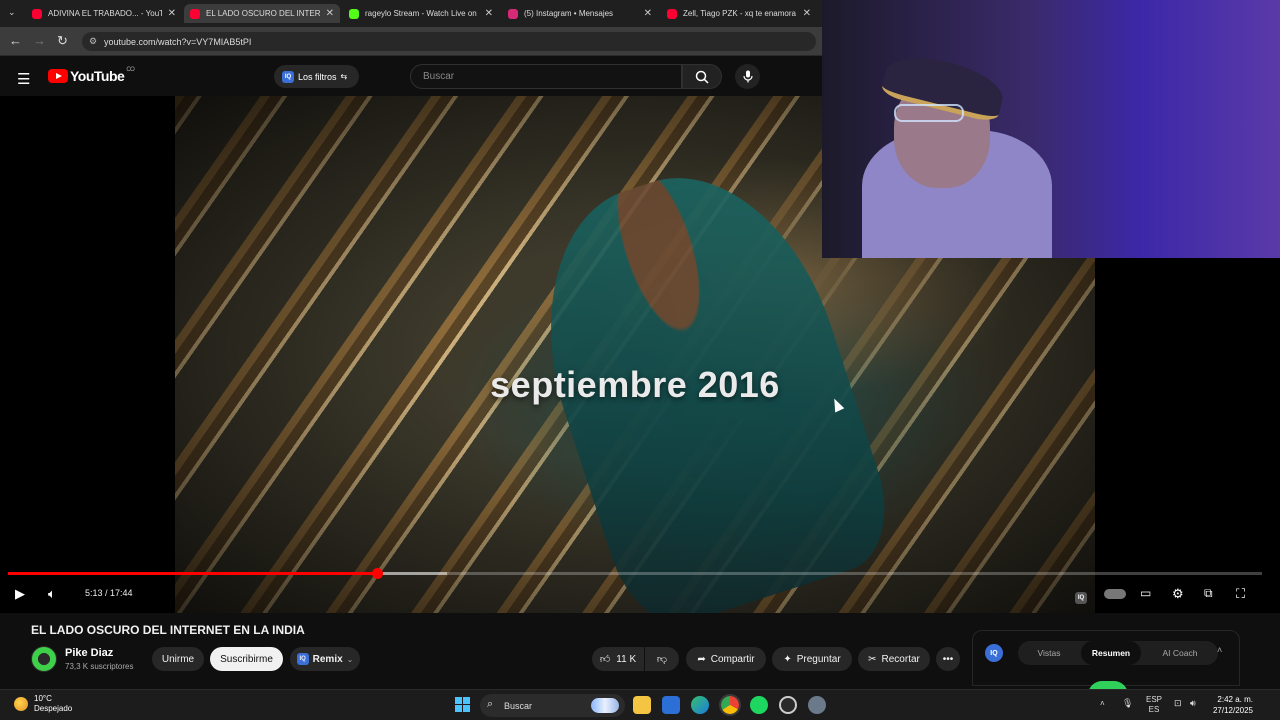  I want to click on chrome-browser-icon, so click(730, 705).